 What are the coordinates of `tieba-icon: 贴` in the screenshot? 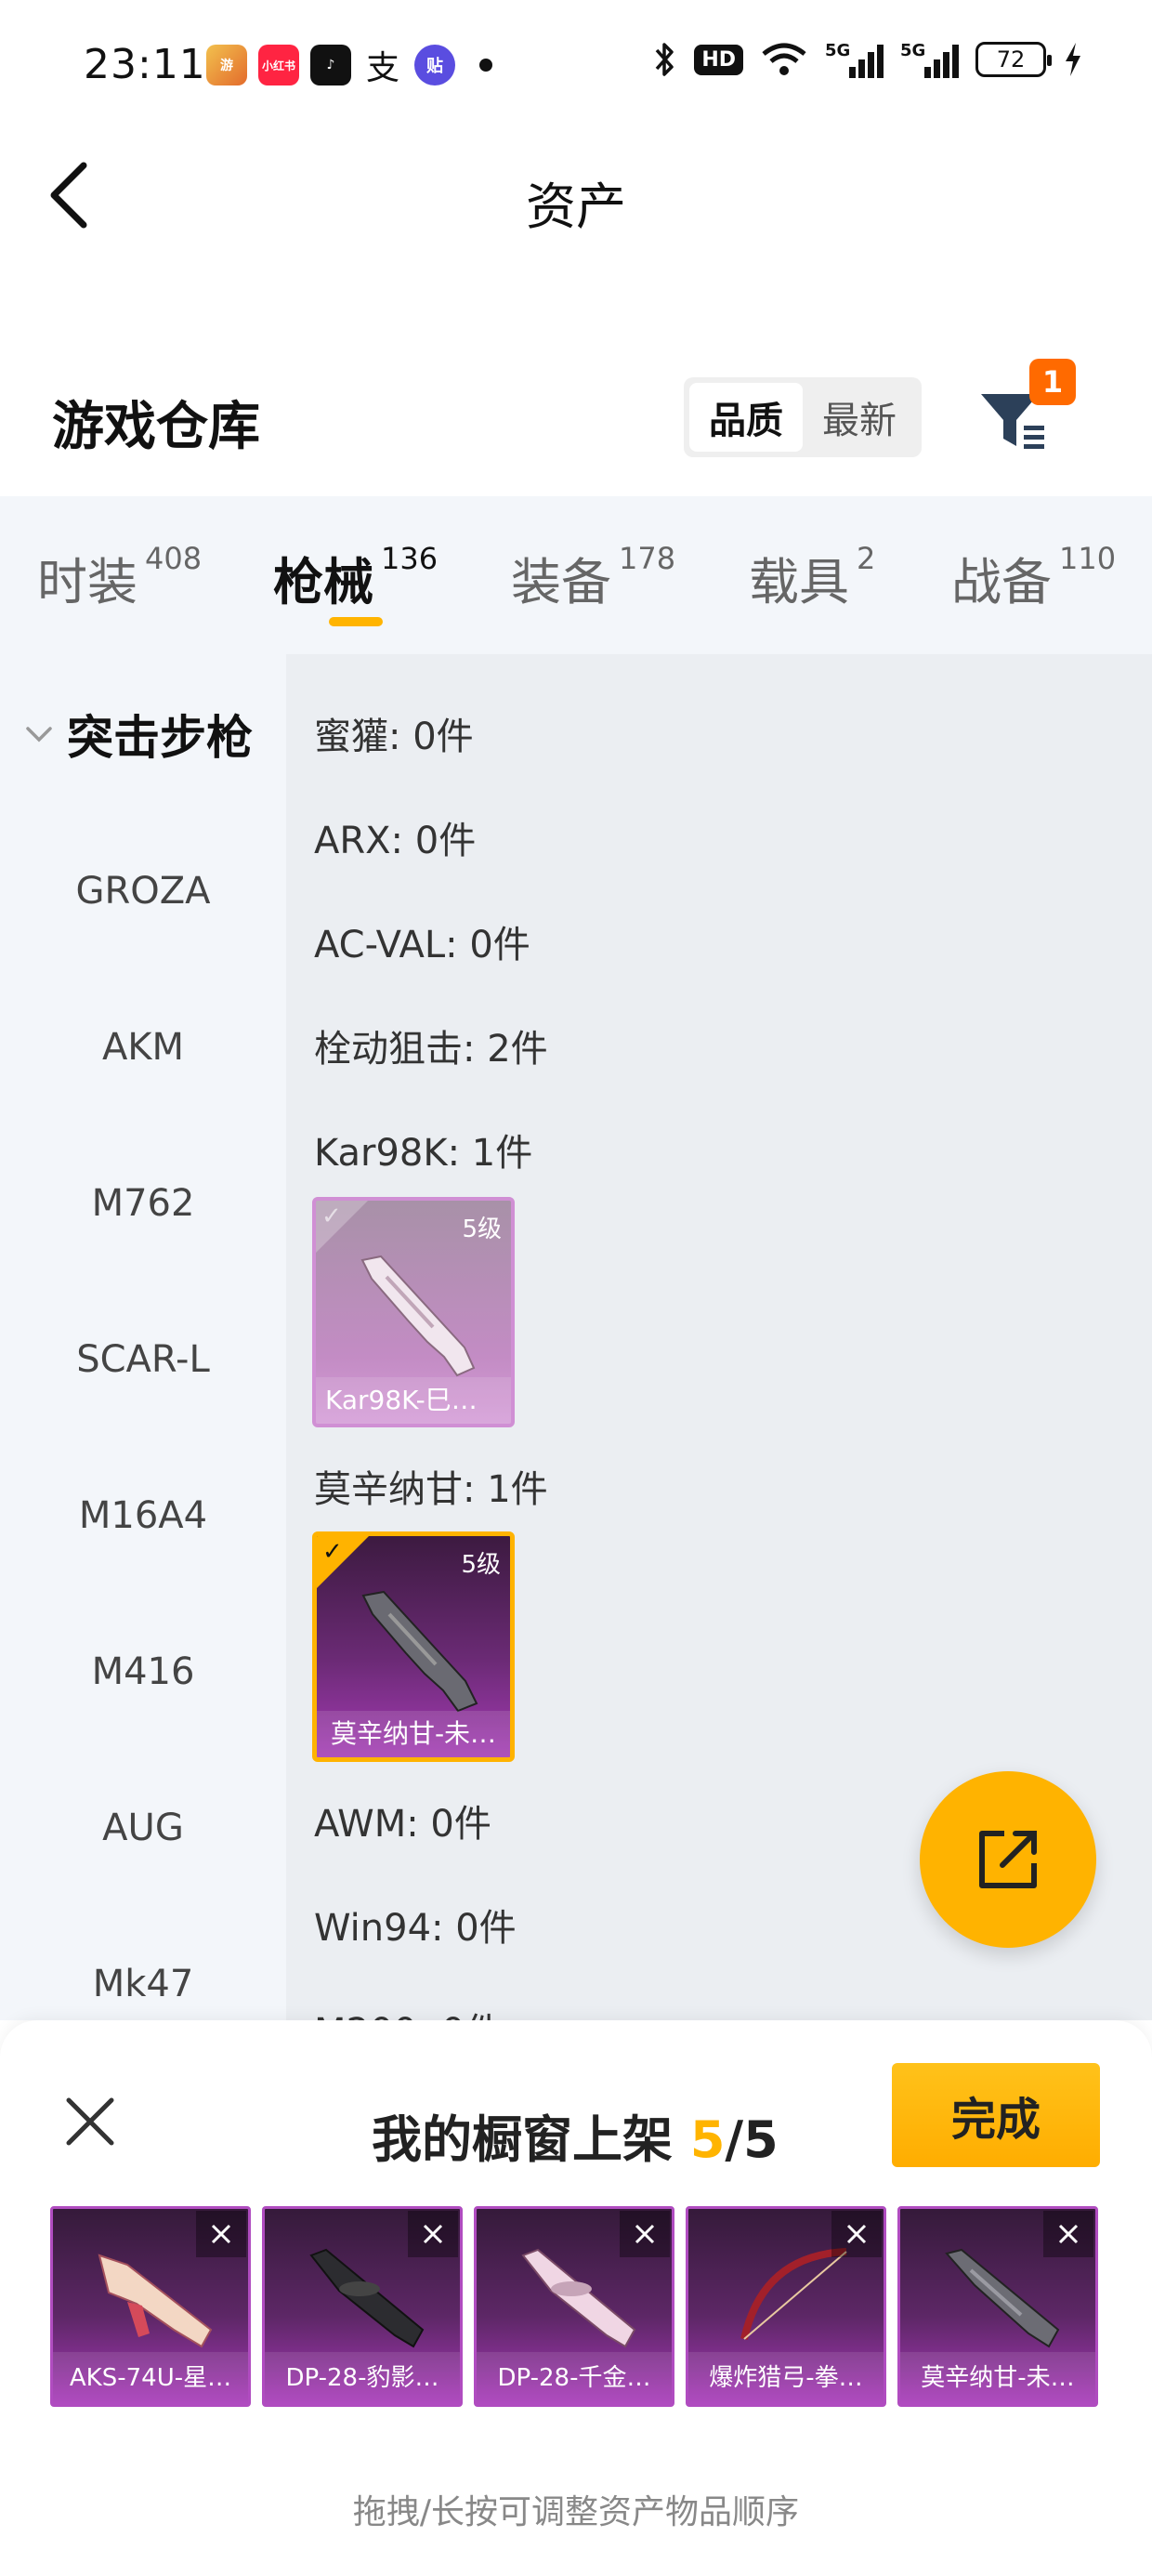 It's located at (434, 65).